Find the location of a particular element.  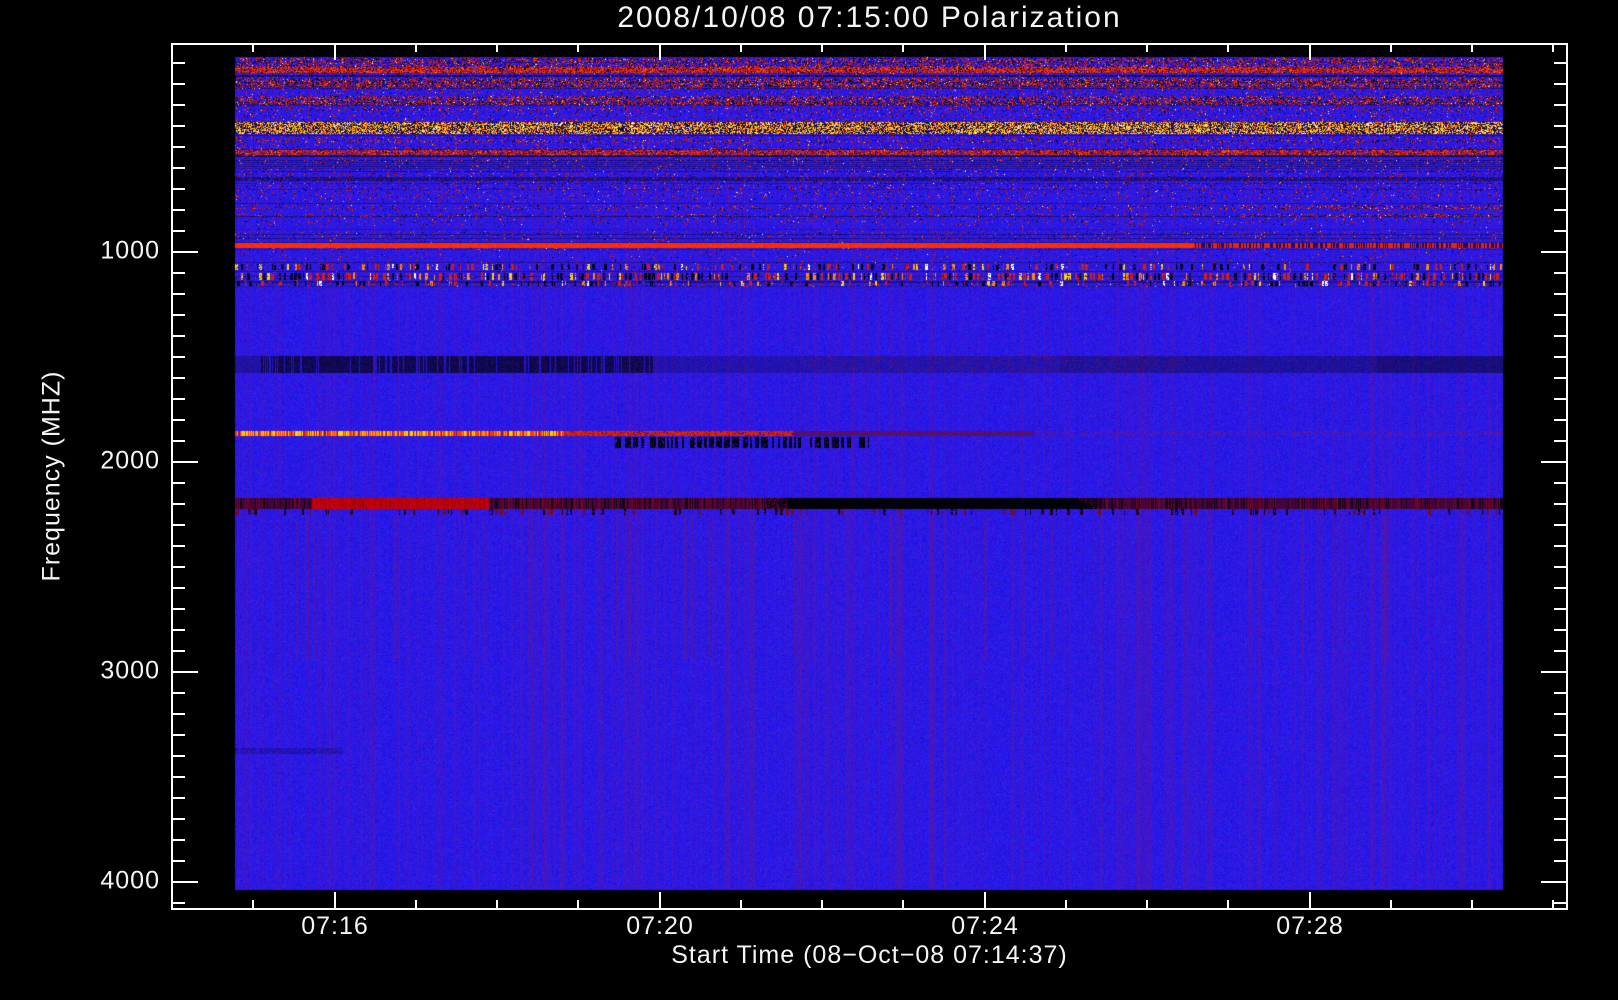

y-tick-label: 2000 is located at coordinates (130, 460).